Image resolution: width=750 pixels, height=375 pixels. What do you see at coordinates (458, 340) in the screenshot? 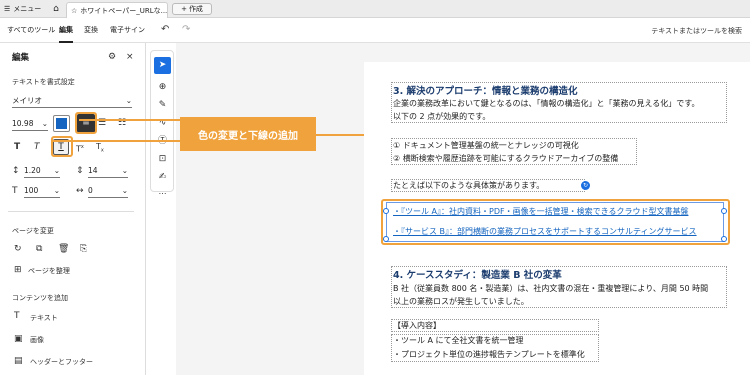
I see `intro-item-1: ・ツール A にて全社文書を統一管理` at bounding box center [458, 340].